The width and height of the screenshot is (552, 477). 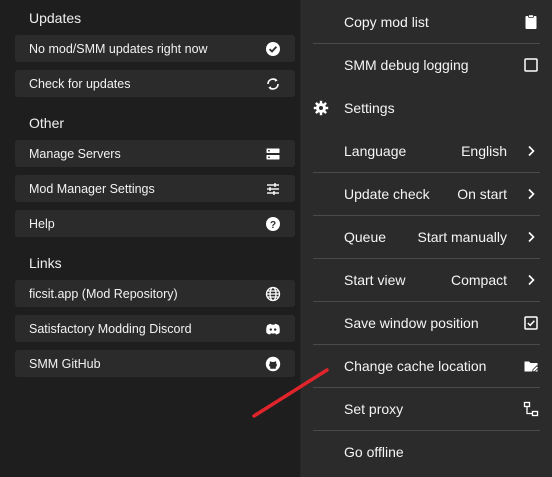 What do you see at coordinates (273, 189) in the screenshot?
I see `tune-icon` at bounding box center [273, 189].